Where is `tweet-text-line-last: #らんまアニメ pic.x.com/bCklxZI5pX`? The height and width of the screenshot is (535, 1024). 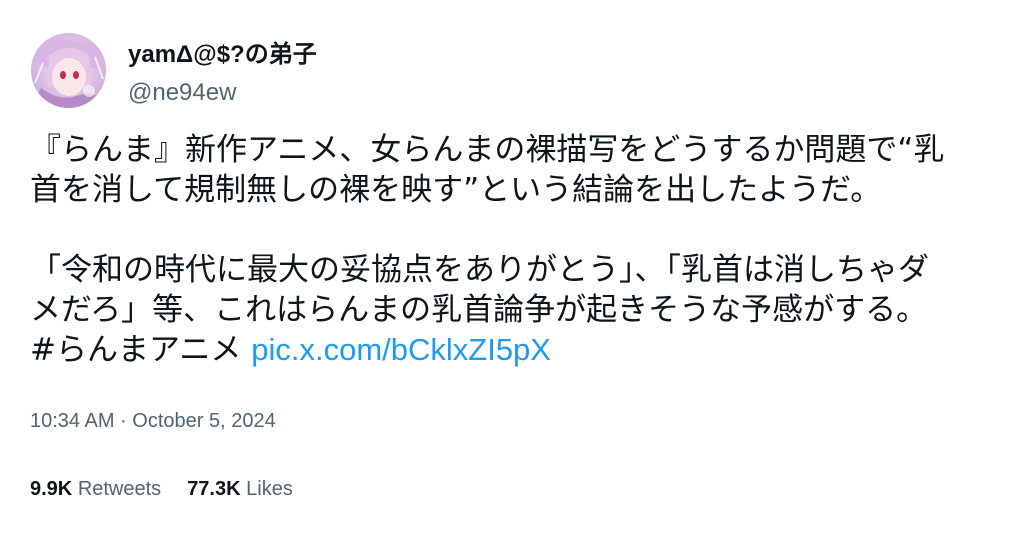
tweet-text-line-last: #らんまアニメ pic.x.com/bCklxZI5pX is located at coordinates (510, 350).